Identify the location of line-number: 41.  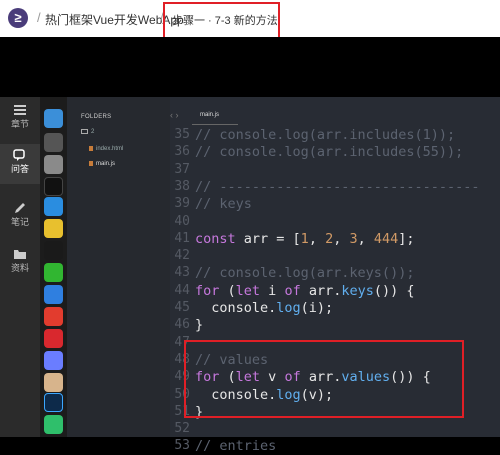
(182, 238).